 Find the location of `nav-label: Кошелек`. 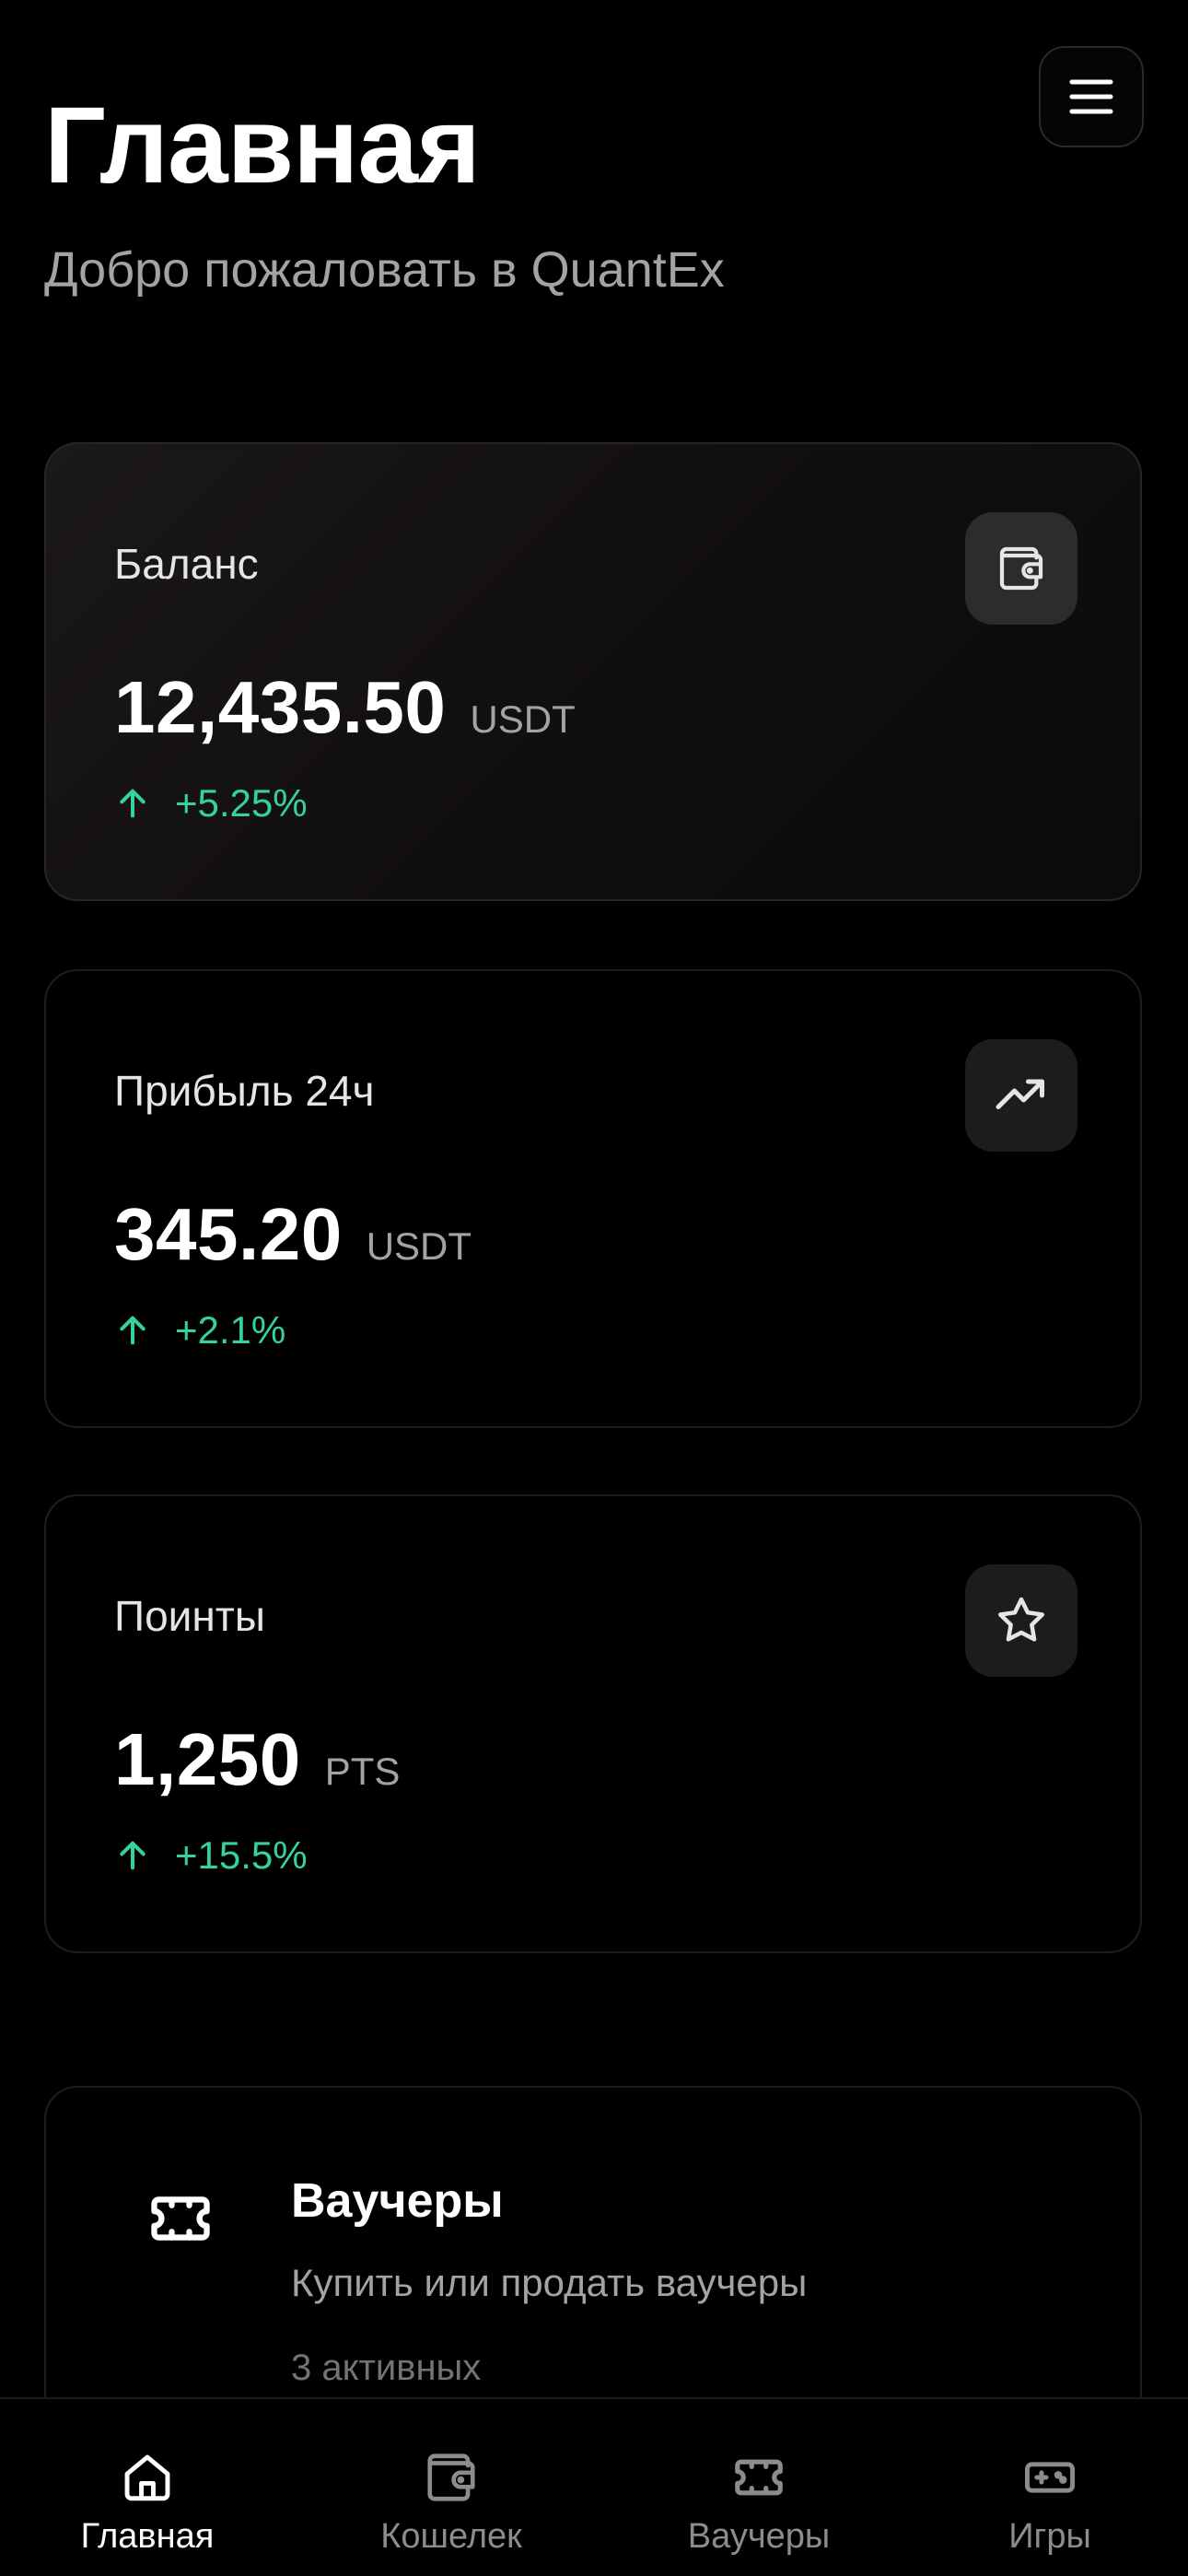

nav-label: Кошелек is located at coordinates (451, 2536).